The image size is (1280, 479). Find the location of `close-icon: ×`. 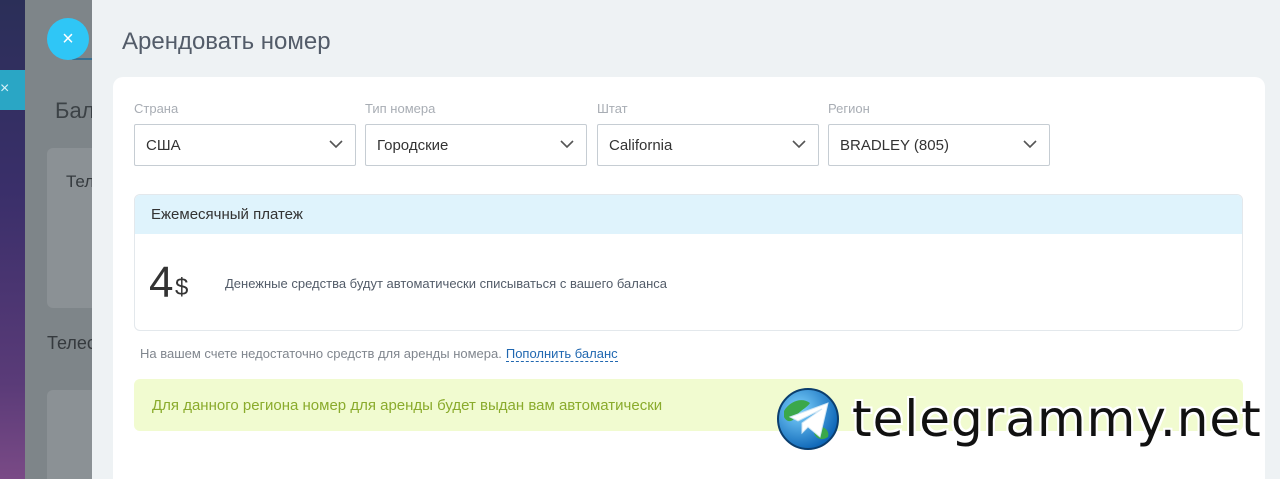

close-icon: × is located at coordinates (68, 38).